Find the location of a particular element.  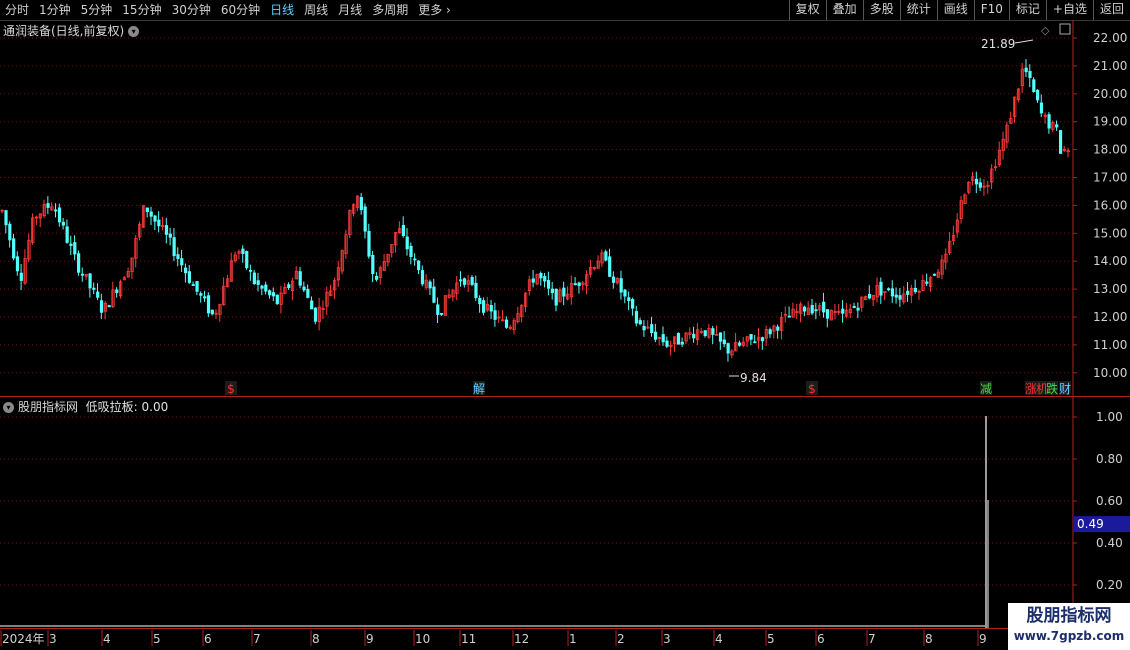

time-label-17: 7 is located at coordinates (872, 639).